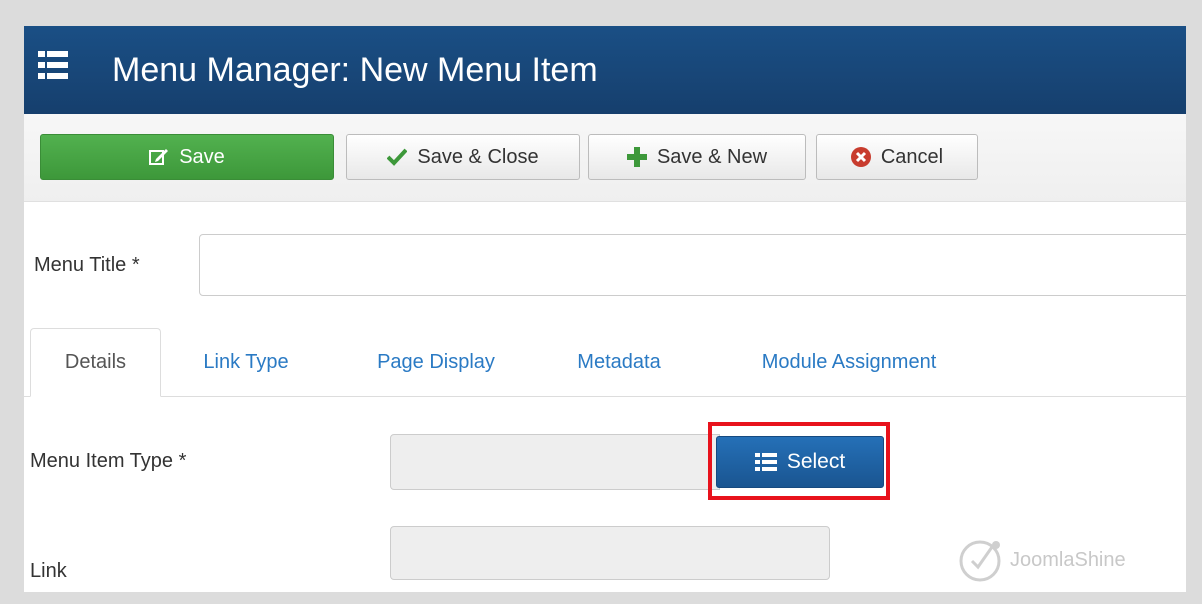  What do you see at coordinates (108, 461) in the screenshot?
I see `menu-item-type-label: Menu Item Type *` at bounding box center [108, 461].